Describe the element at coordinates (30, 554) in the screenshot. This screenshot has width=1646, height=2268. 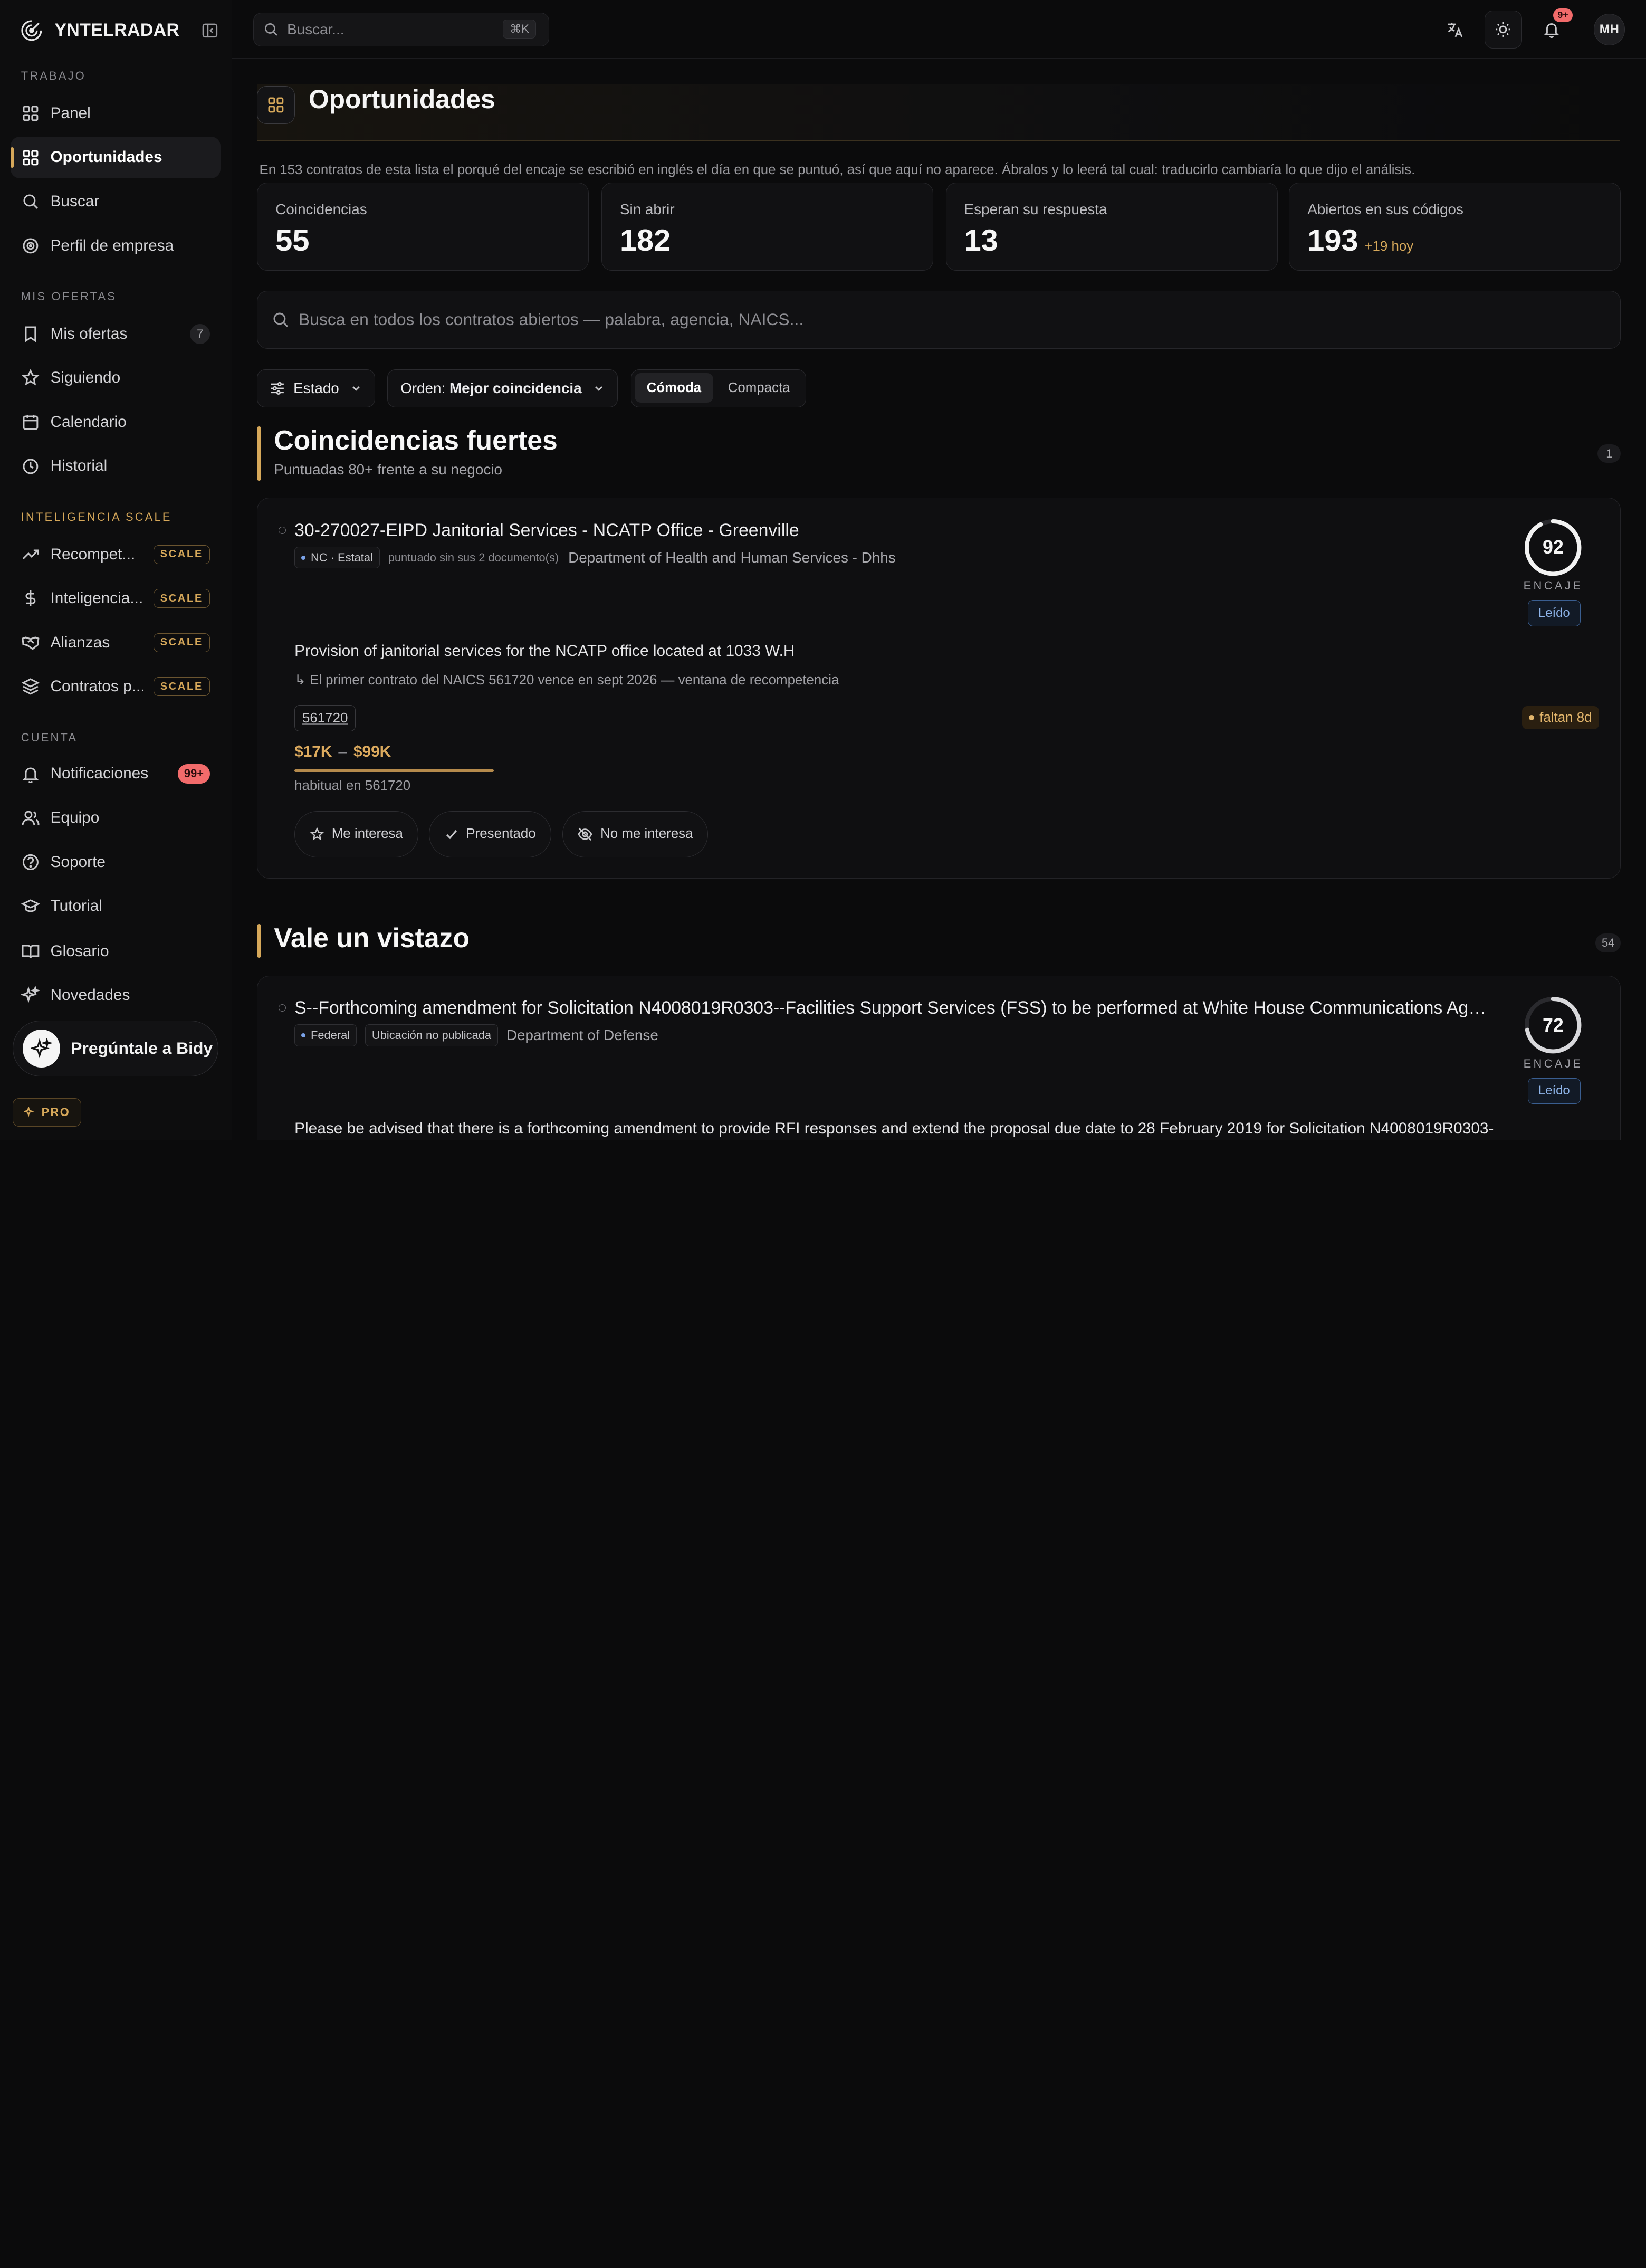
I see `trend-icon` at that location.